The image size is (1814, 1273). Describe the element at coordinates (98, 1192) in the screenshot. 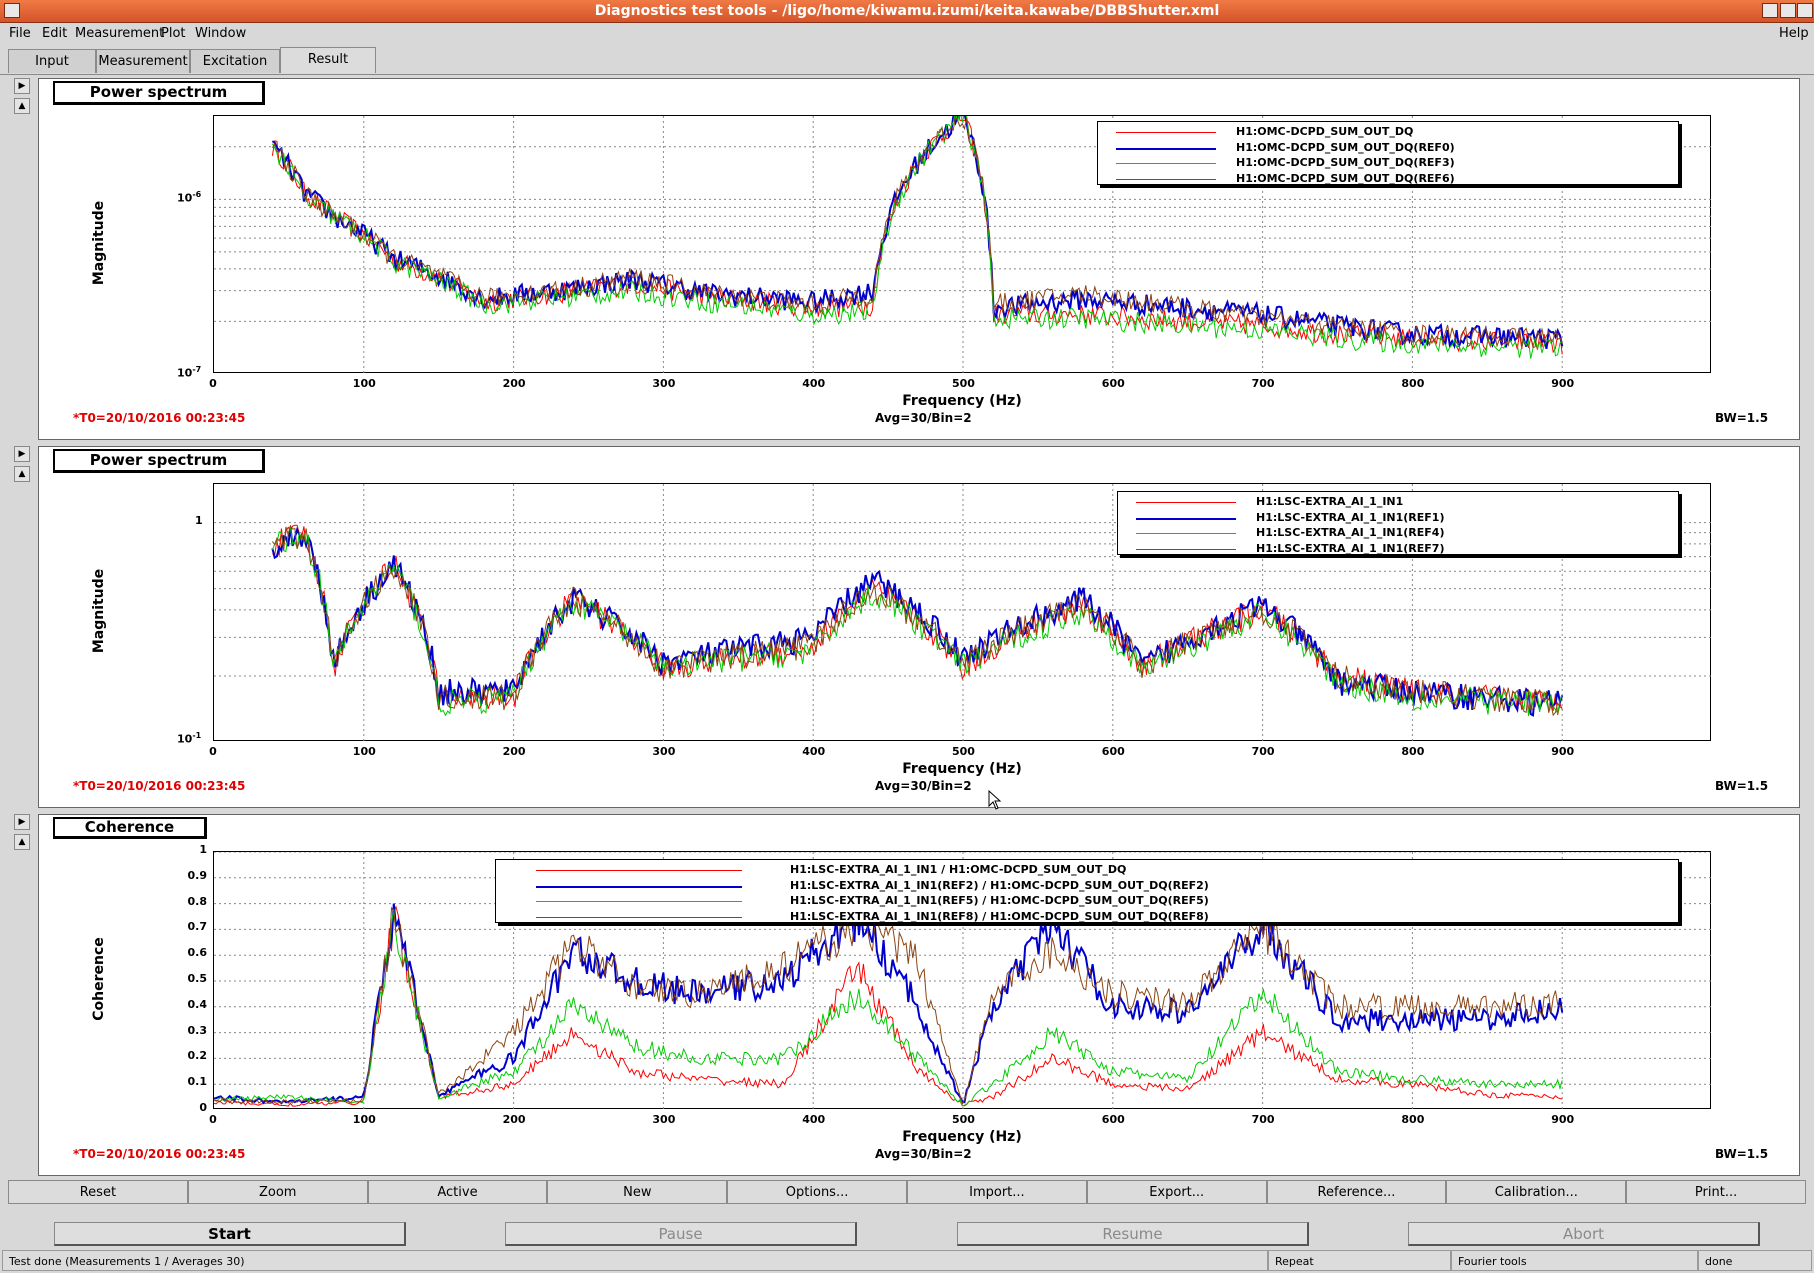

I see `reset-button: Reset` at that location.